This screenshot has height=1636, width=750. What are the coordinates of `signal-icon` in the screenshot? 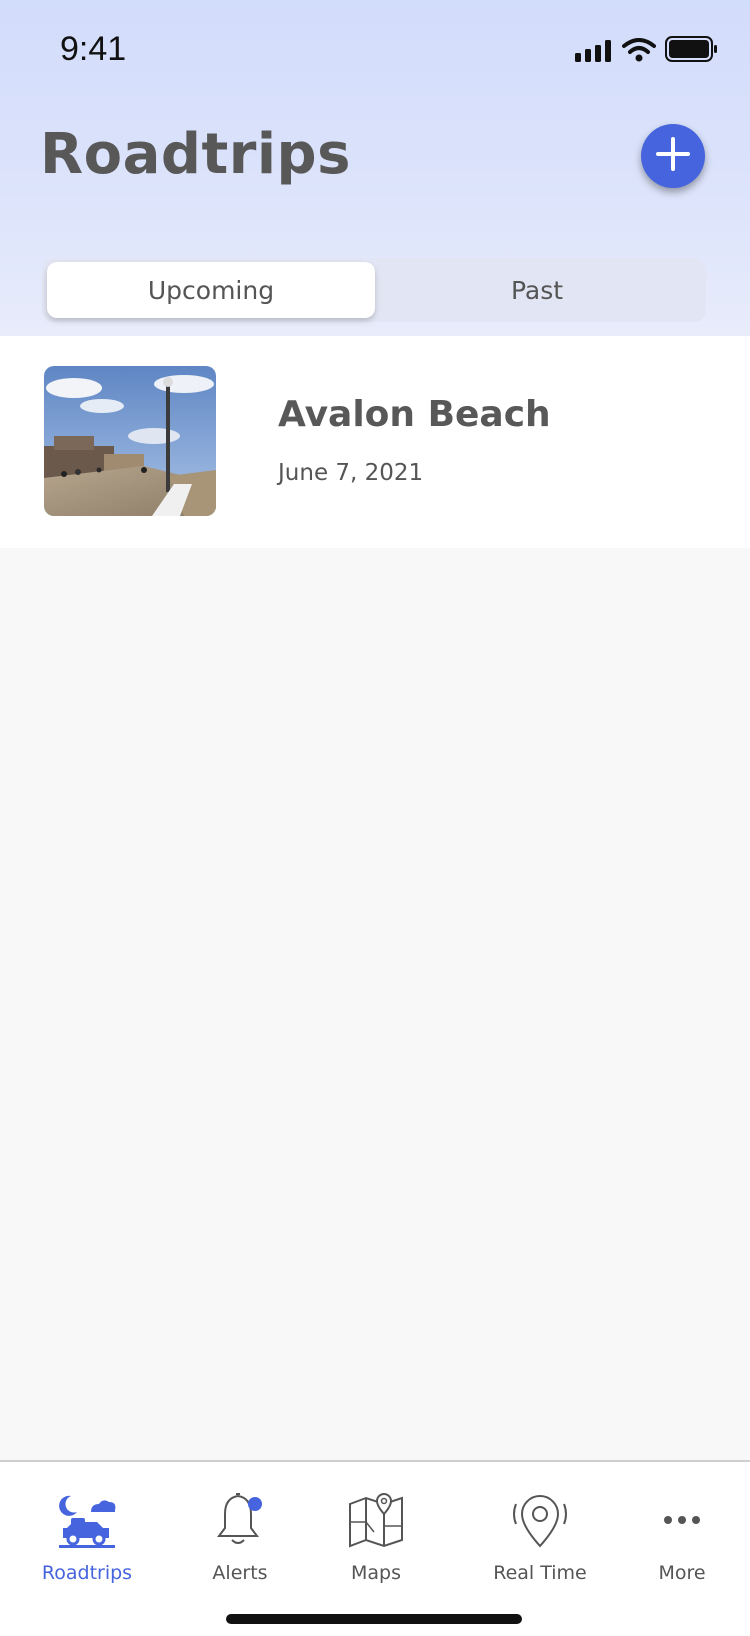 It's located at (594, 53).